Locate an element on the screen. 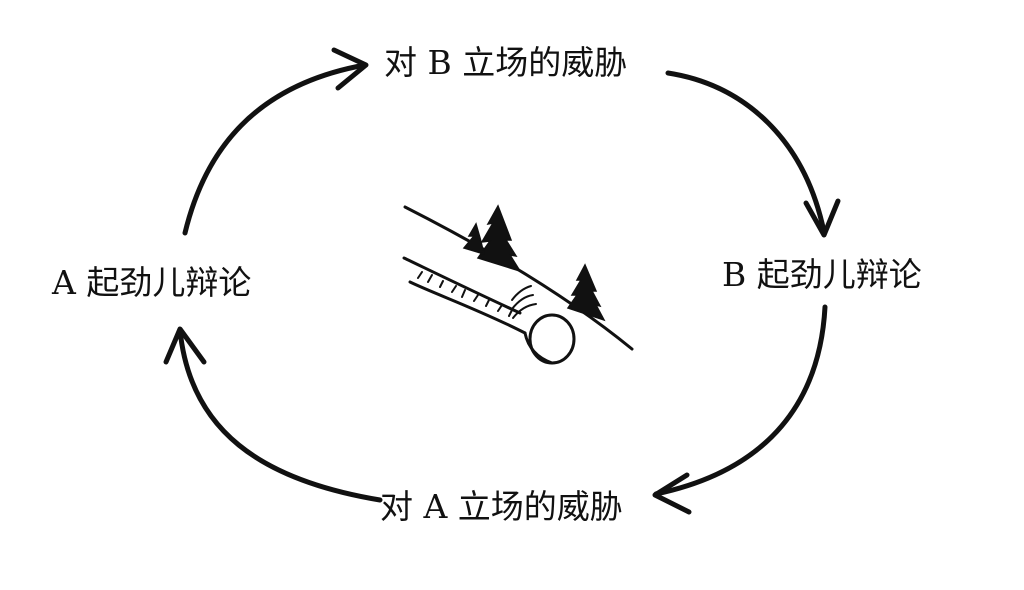 The width and height of the screenshot is (1024, 590). arrow-bottom-to-left is located at coordinates (273, 414).